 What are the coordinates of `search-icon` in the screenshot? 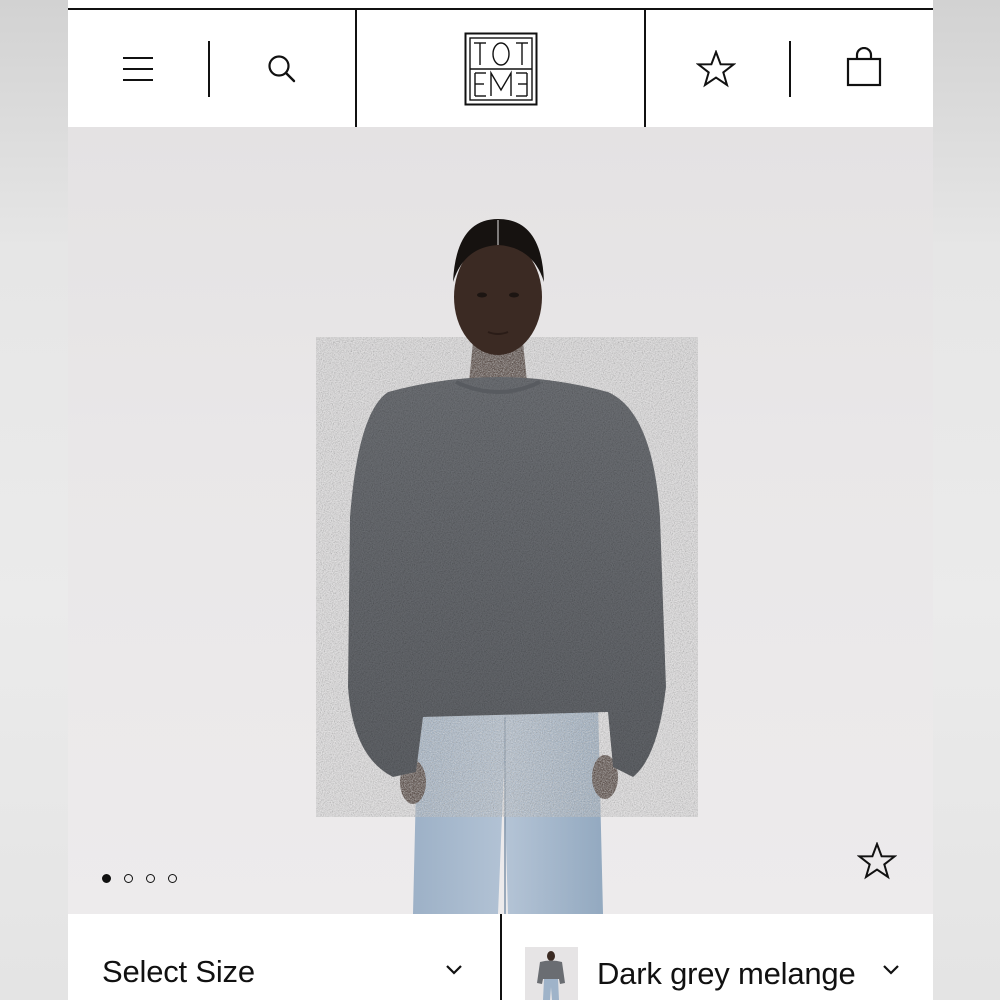 It's located at (282, 69).